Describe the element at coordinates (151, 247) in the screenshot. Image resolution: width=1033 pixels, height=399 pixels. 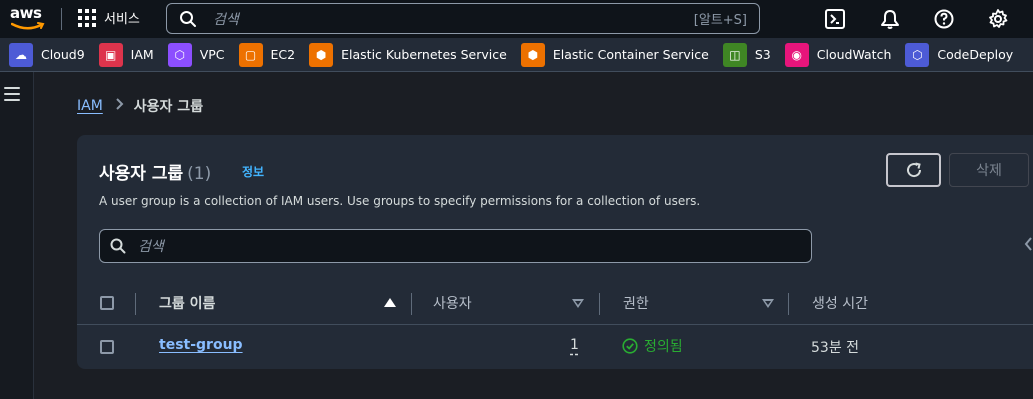
I see `group-search-placeholder: 검색` at that location.